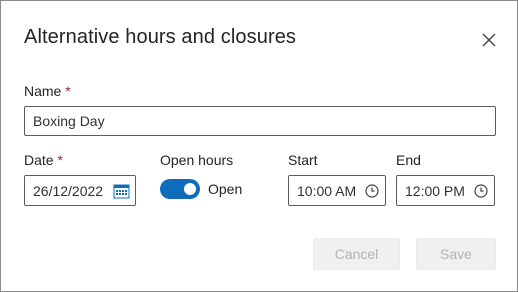  Describe the element at coordinates (180, 189) in the screenshot. I see `open-hours-toggle` at that location.